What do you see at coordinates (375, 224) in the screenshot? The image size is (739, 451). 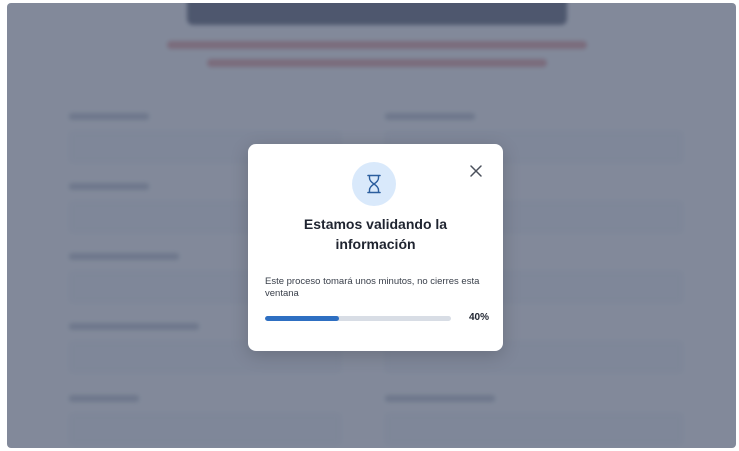 I see `modal-title-line1: Estamos validando la` at bounding box center [375, 224].